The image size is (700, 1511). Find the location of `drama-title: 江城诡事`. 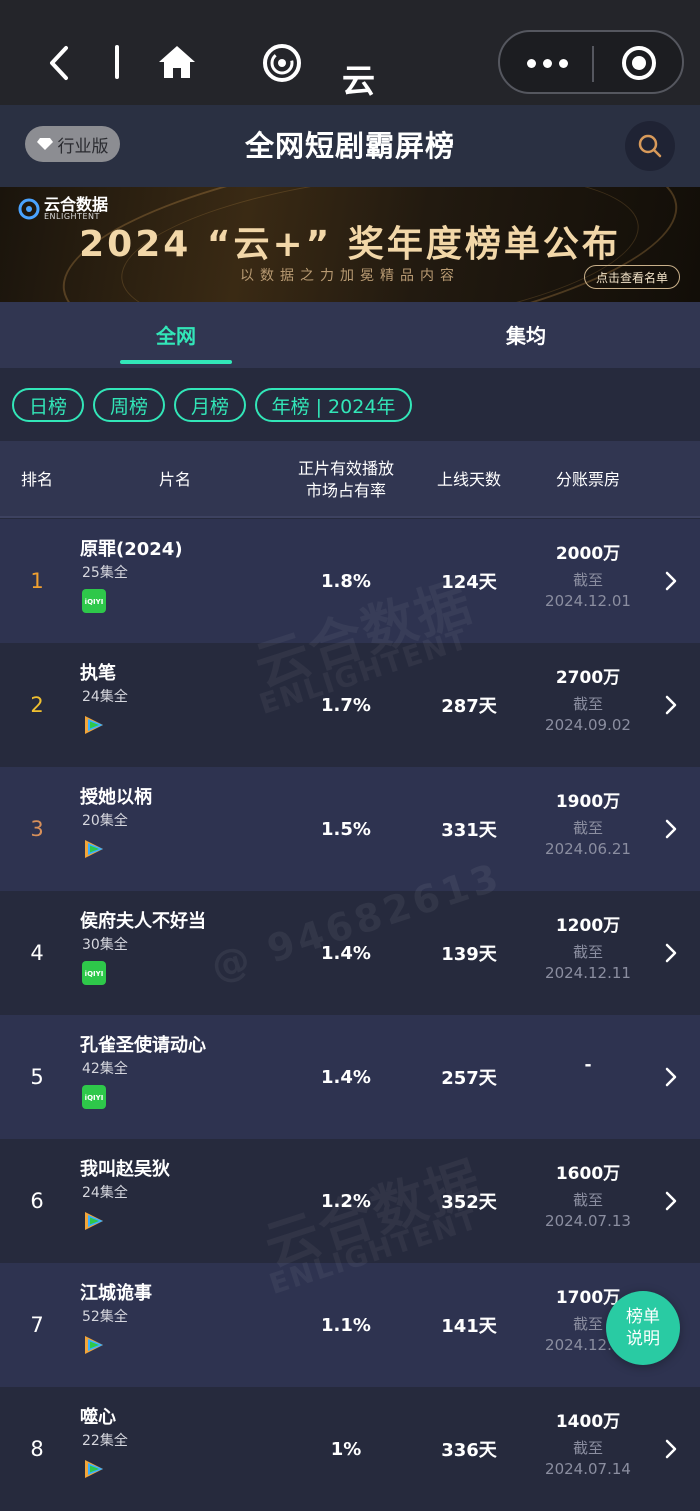

drama-title: 江城诡事 is located at coordinates (116, 1293).